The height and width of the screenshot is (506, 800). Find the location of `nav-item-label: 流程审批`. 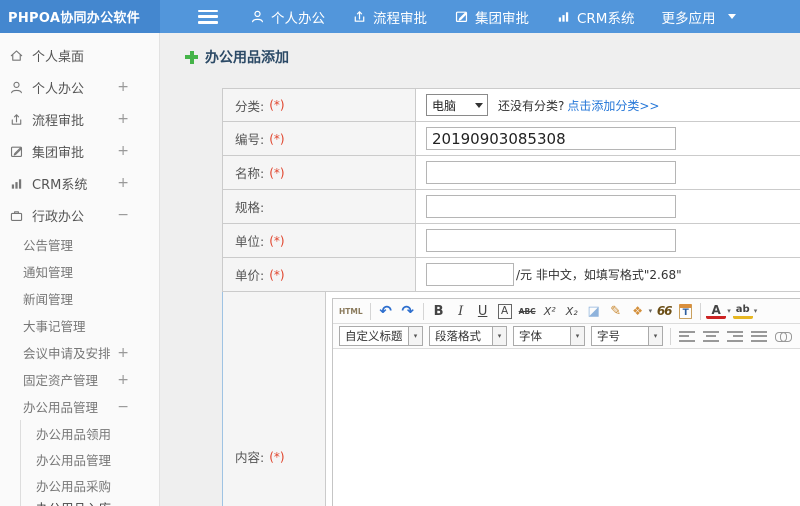

nav-item-label: 流程审批 is located at coordinates (400, 18).